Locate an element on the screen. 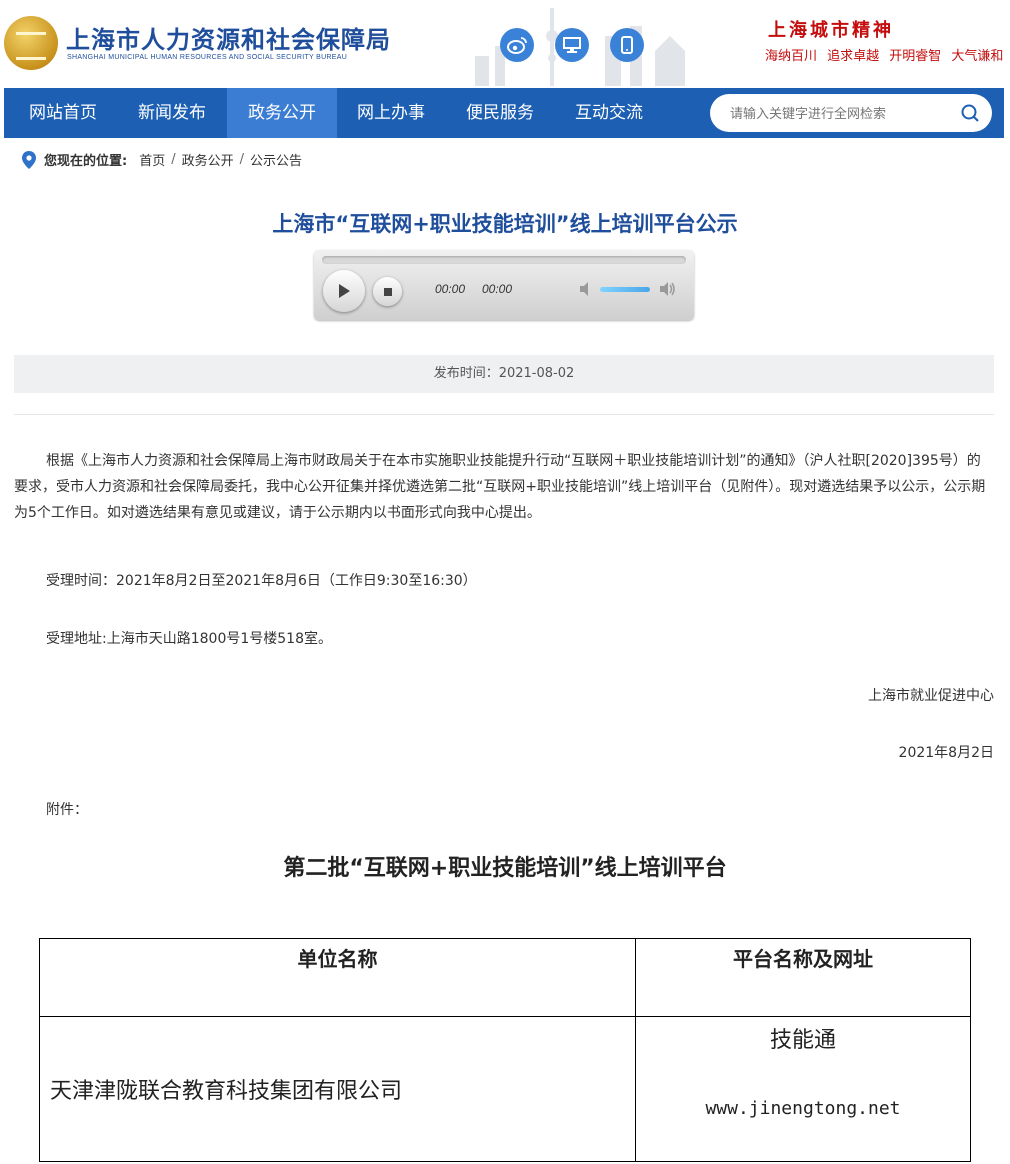 The image size is (1010, 1164). table-row: 天津津陇联合教育科技集团有限公司 技能通 www.jinengtong.net is located at coordinates (505, 1089).